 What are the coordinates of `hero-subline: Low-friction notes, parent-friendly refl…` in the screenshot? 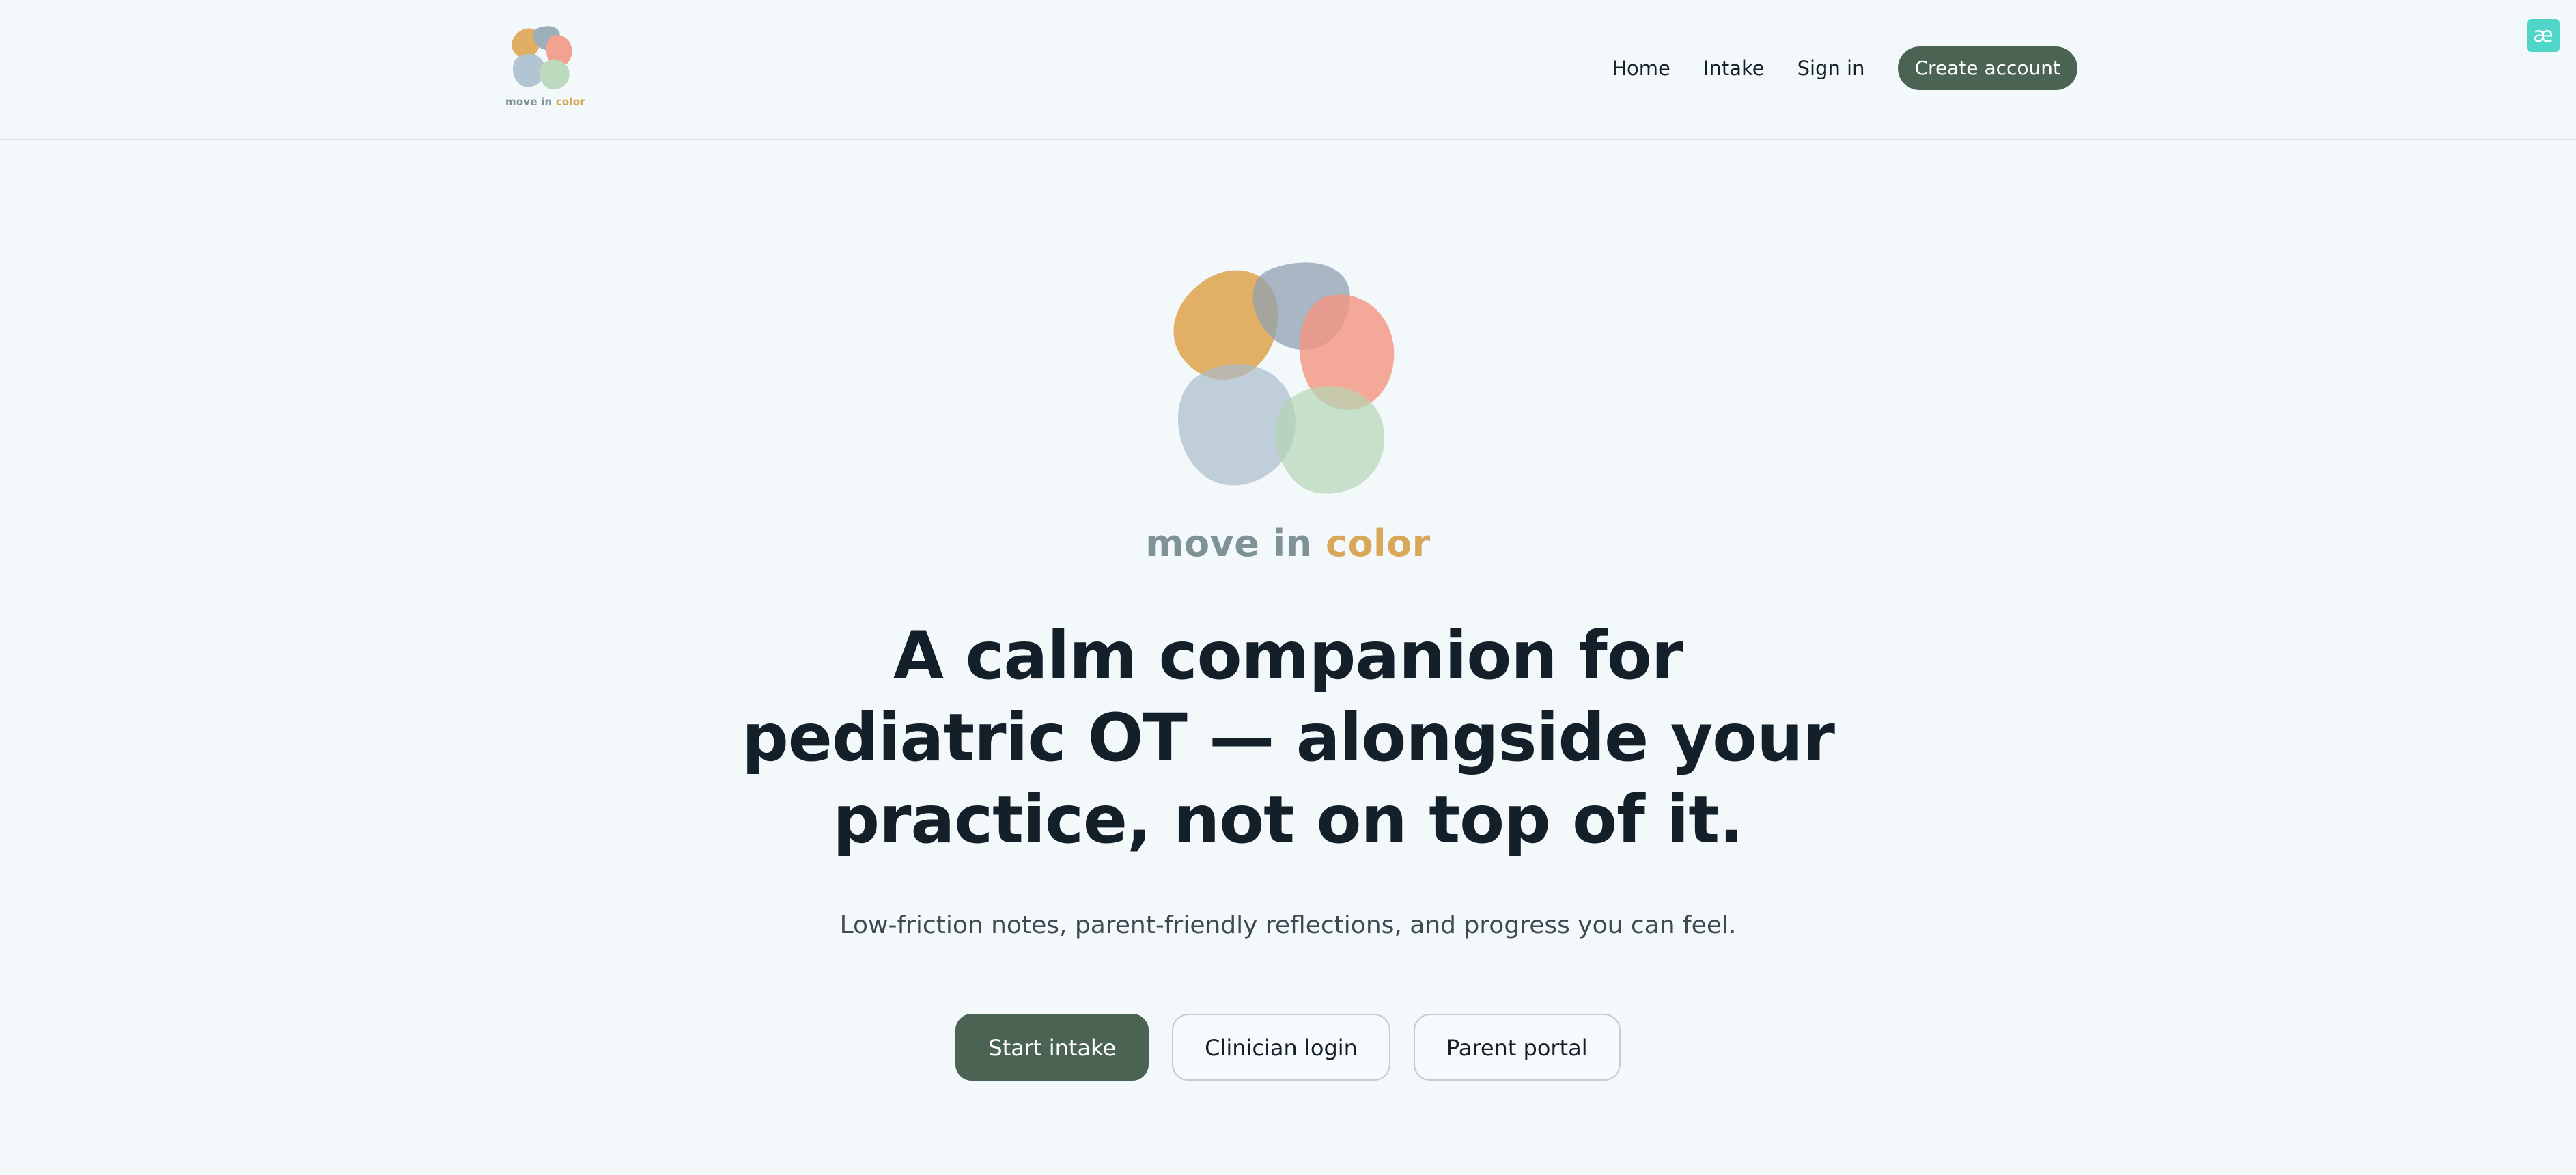 It's located at (1288, 925).